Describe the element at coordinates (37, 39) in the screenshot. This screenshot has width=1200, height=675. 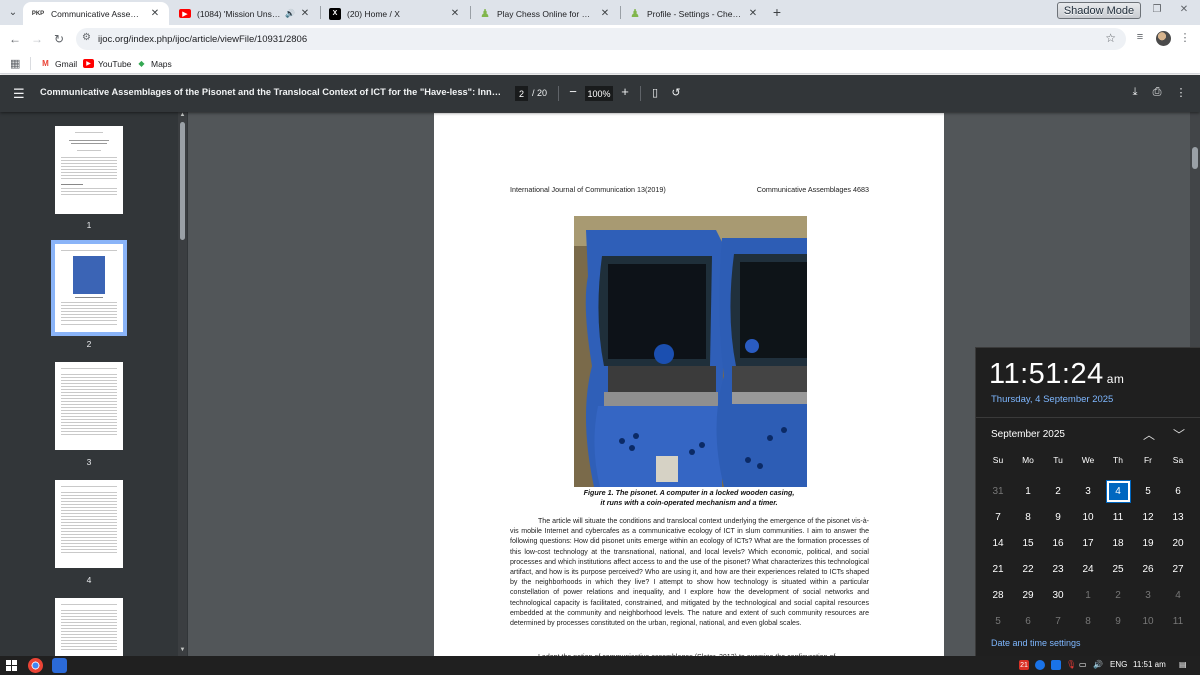
I see `forward-button: →` at that location.